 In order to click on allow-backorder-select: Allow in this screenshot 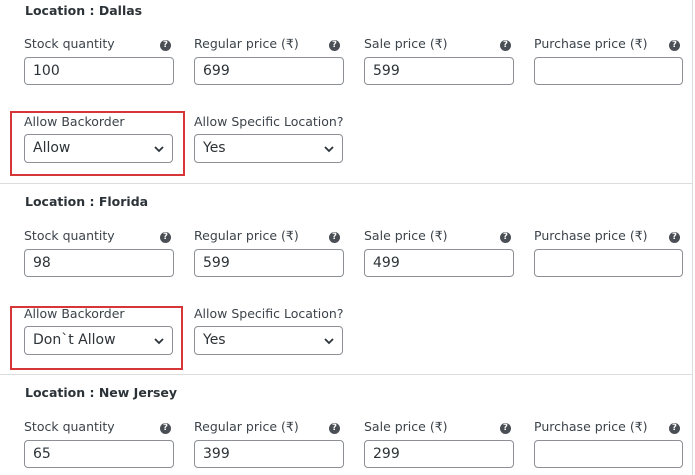, I will do `click(98, 148)`.